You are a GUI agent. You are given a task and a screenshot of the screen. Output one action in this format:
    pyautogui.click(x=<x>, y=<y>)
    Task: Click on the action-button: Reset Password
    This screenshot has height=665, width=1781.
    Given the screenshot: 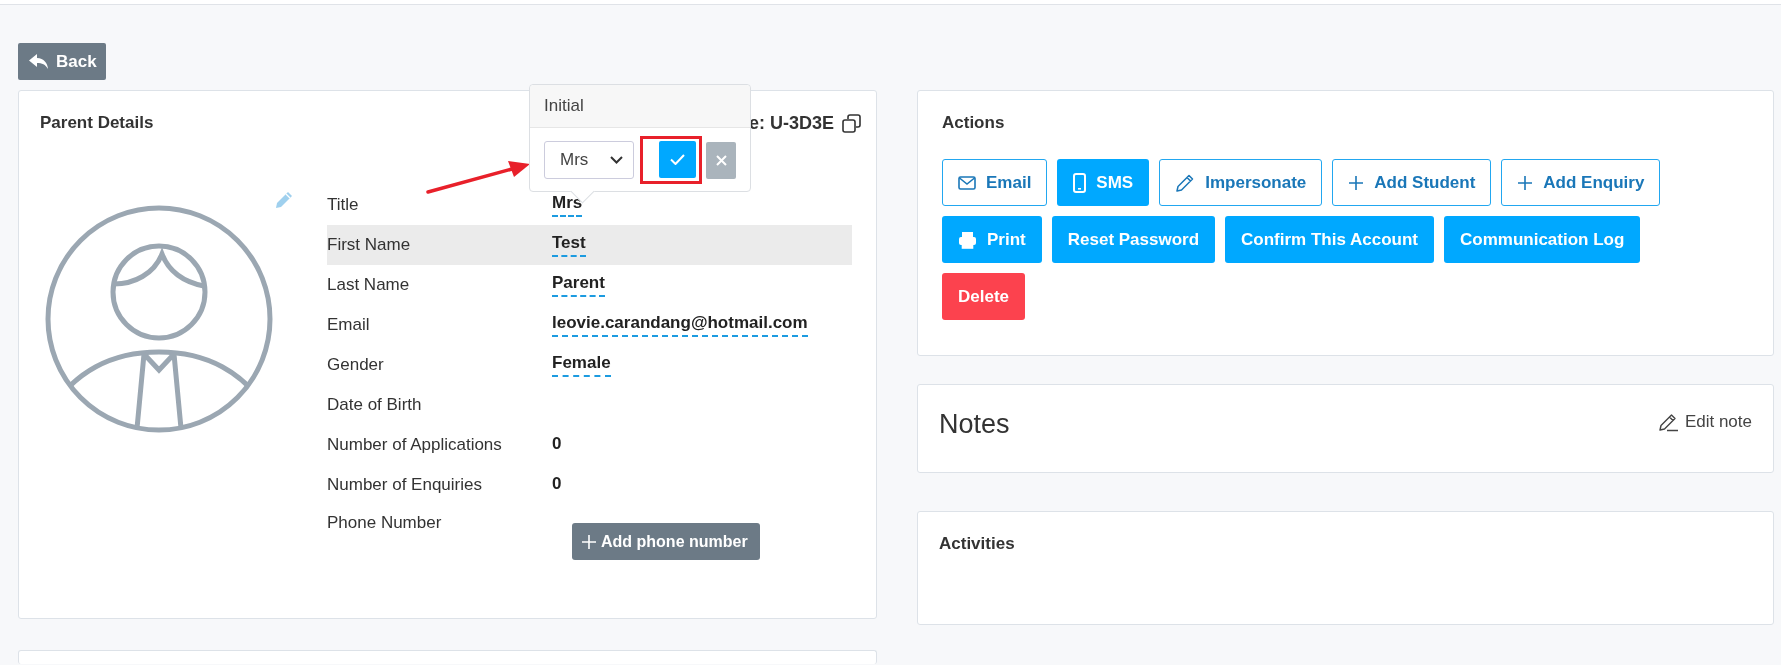 What is the action you would take?
    pyautogui.click(x=1133, y=239)
    